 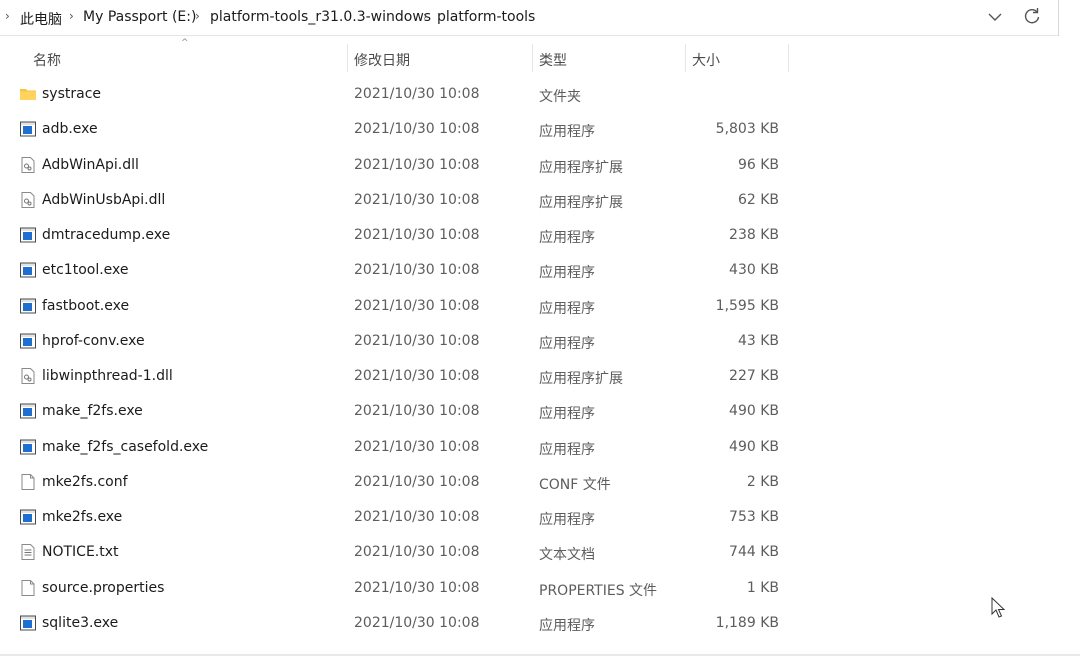 What do you see at coordinates (92, 411) in the screenshot?
I see `file-name: make_f2fs.exe` at bounding box center [92, 411].